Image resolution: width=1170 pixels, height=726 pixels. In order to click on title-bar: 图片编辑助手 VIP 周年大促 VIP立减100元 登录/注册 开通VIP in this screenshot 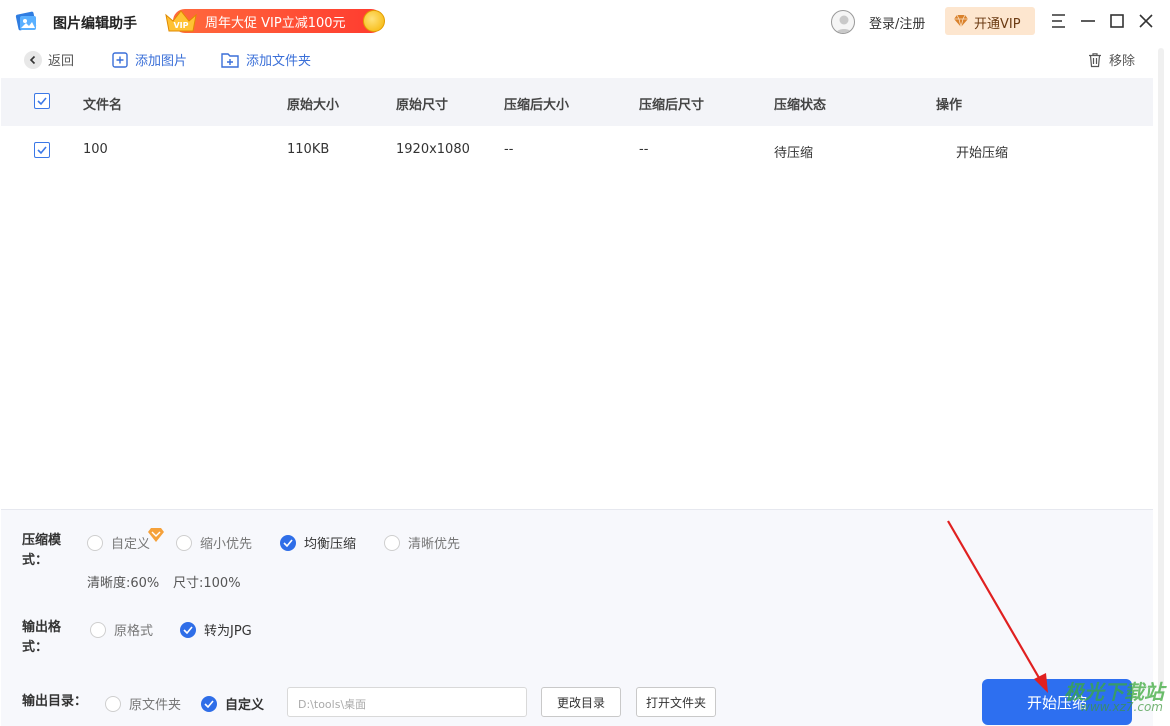, I will do `click(585, 21)`.